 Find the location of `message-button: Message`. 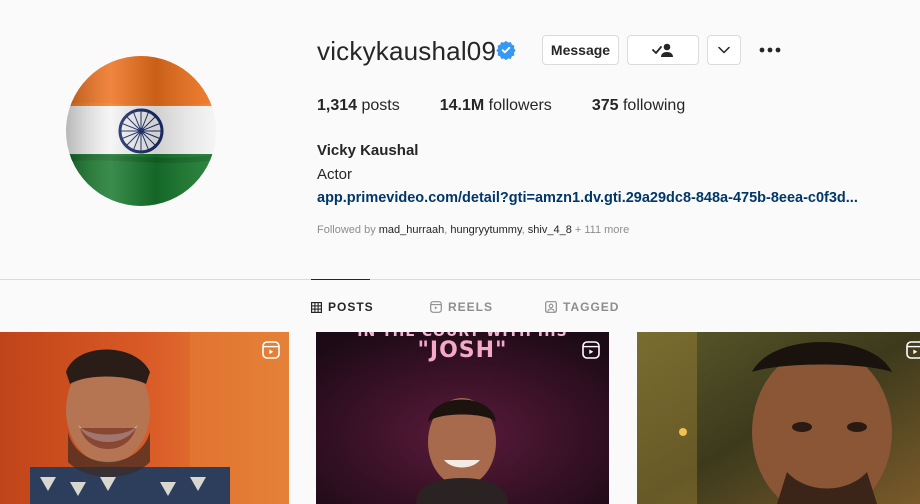

message-button: Message is located at coordinates (580, 50).